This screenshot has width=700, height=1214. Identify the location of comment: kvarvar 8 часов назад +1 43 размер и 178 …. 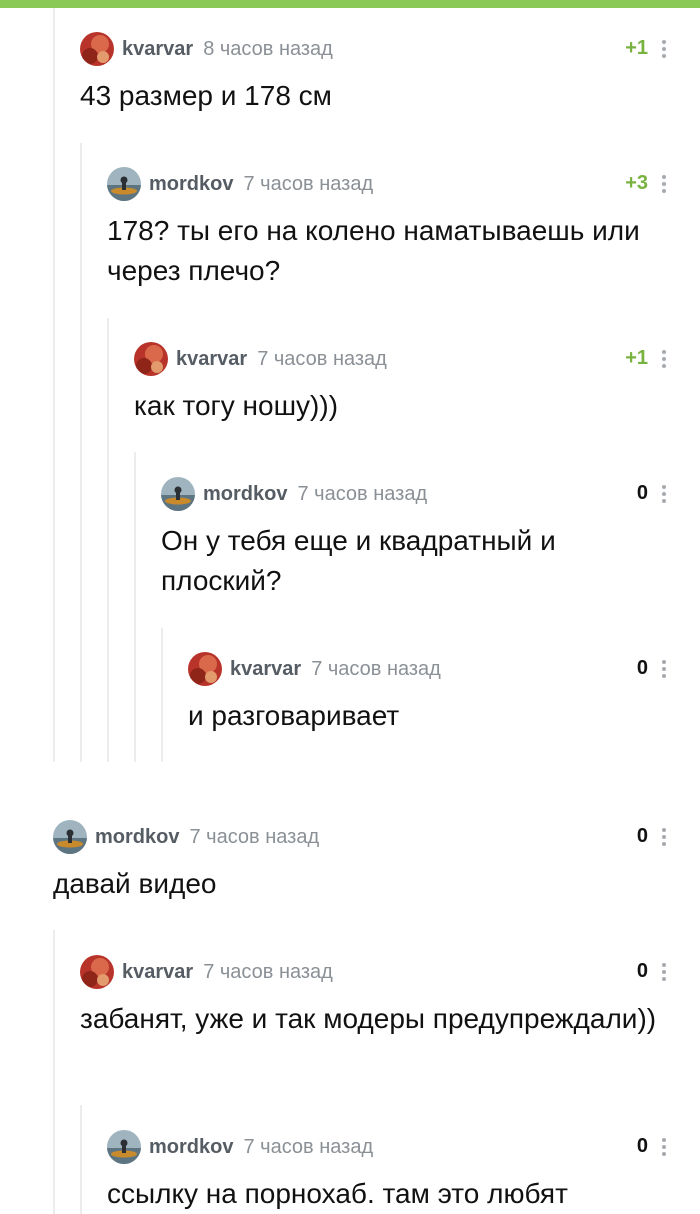
(376, 74).